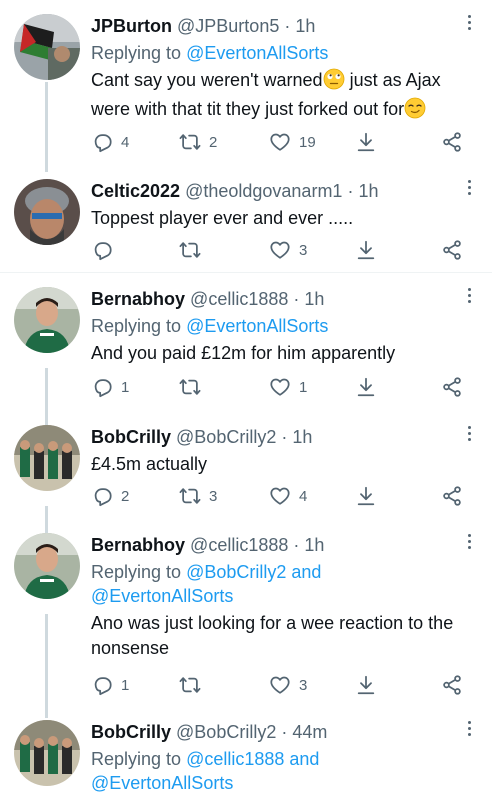  Describe the element at coordinates (304, 572) in the screenshot. I see `replying-and: and` at that location.